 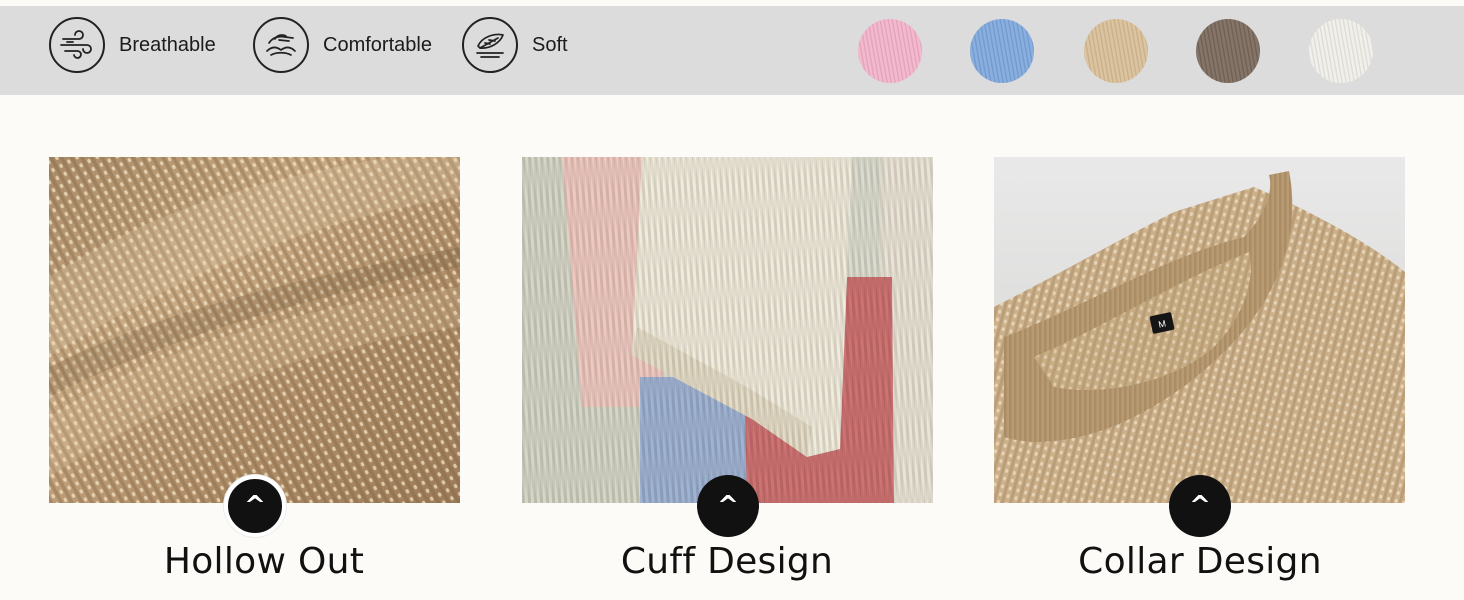 I want to click on feature-breathable: Breathable, so click(x=132, y=45).